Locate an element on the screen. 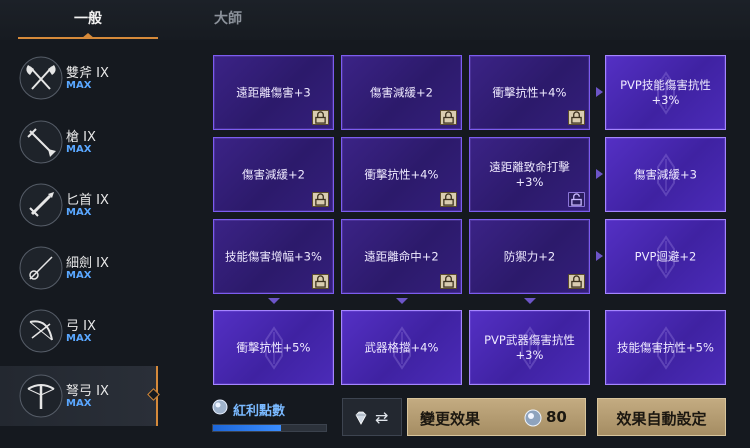 Image resolution: width=750 pixels, height=448 pixels. effect-node-label: 技能傷害增幅+3% is located at coordinates (273, 256).